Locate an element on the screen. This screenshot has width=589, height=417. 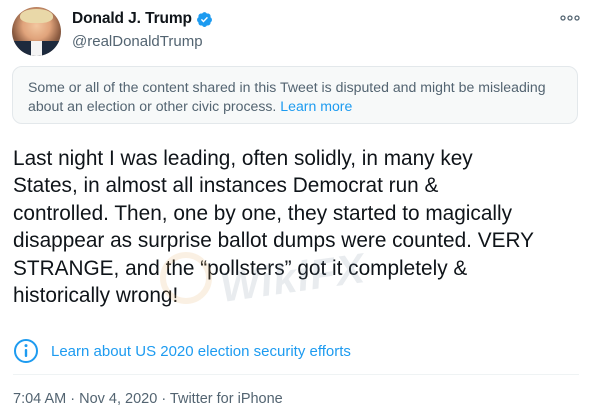
author-name-row: Donald J. Trump is located at coordinates (142, 19).